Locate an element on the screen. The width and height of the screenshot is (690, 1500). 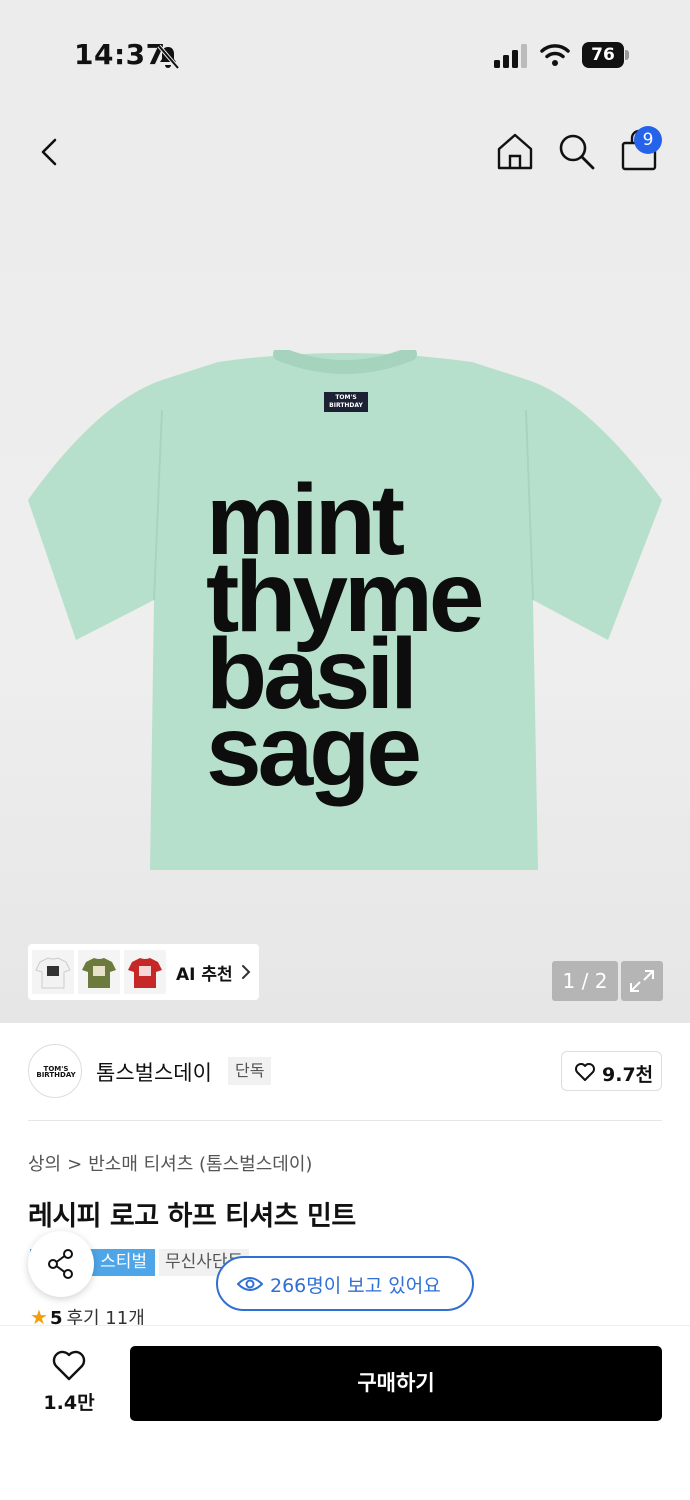
chevron-right-icon is located at coordinates (246, 972).